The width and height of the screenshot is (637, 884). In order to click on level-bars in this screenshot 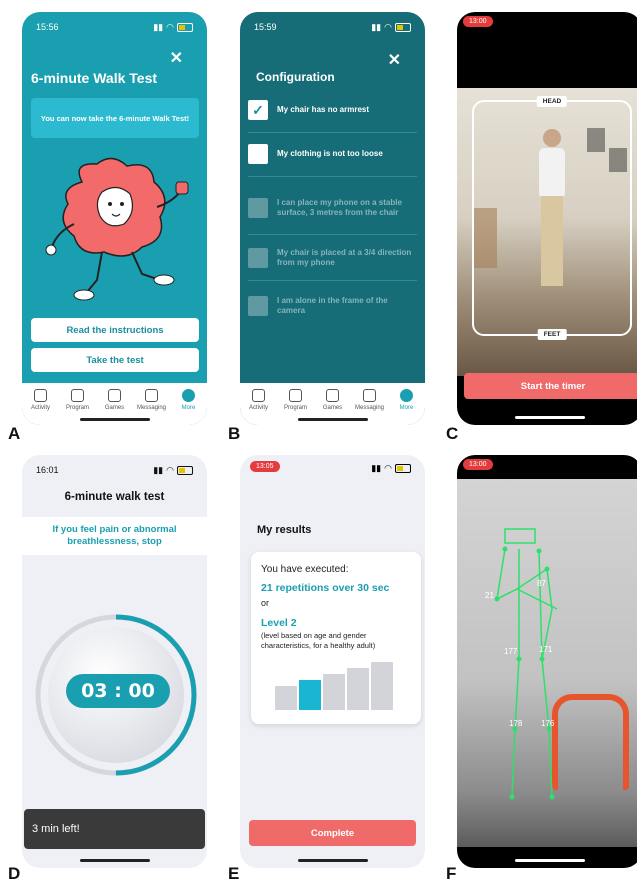, I will do `click(336, 685)`.